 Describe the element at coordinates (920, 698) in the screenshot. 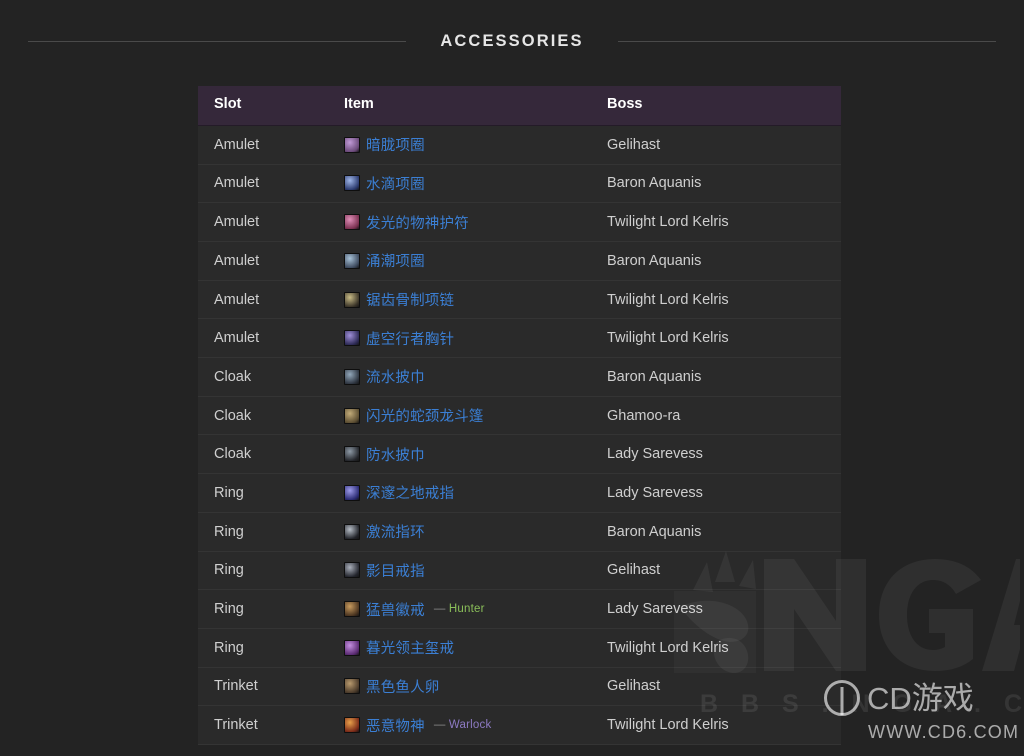

I see `cd6-brand-name: CD游戏` at that location.